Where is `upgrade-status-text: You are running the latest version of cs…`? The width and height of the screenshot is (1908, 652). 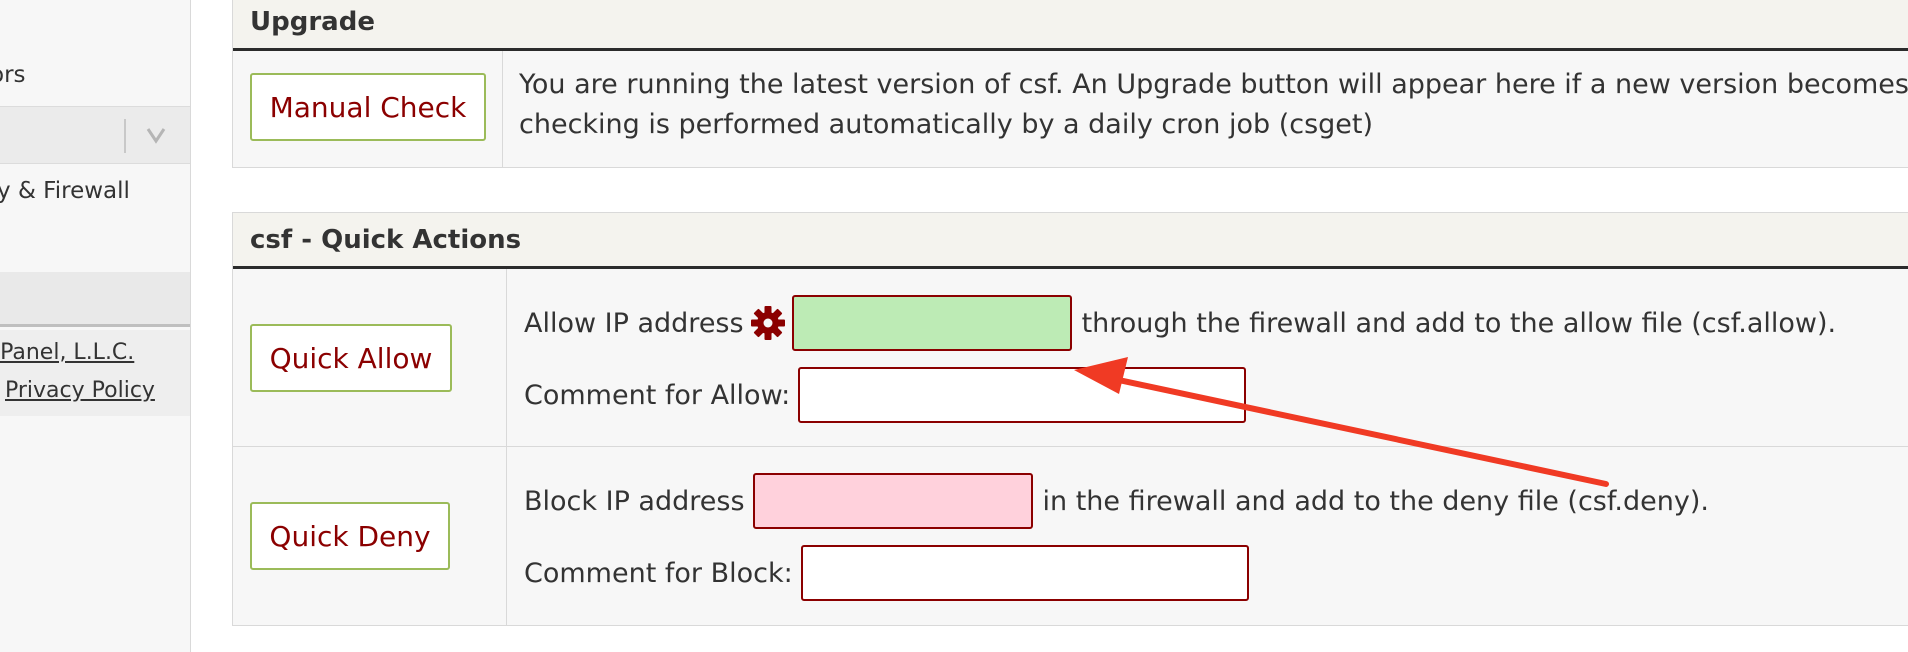 upgrade-status-text: You are running the latest version of cs… is located at coordinates (1213, 105).